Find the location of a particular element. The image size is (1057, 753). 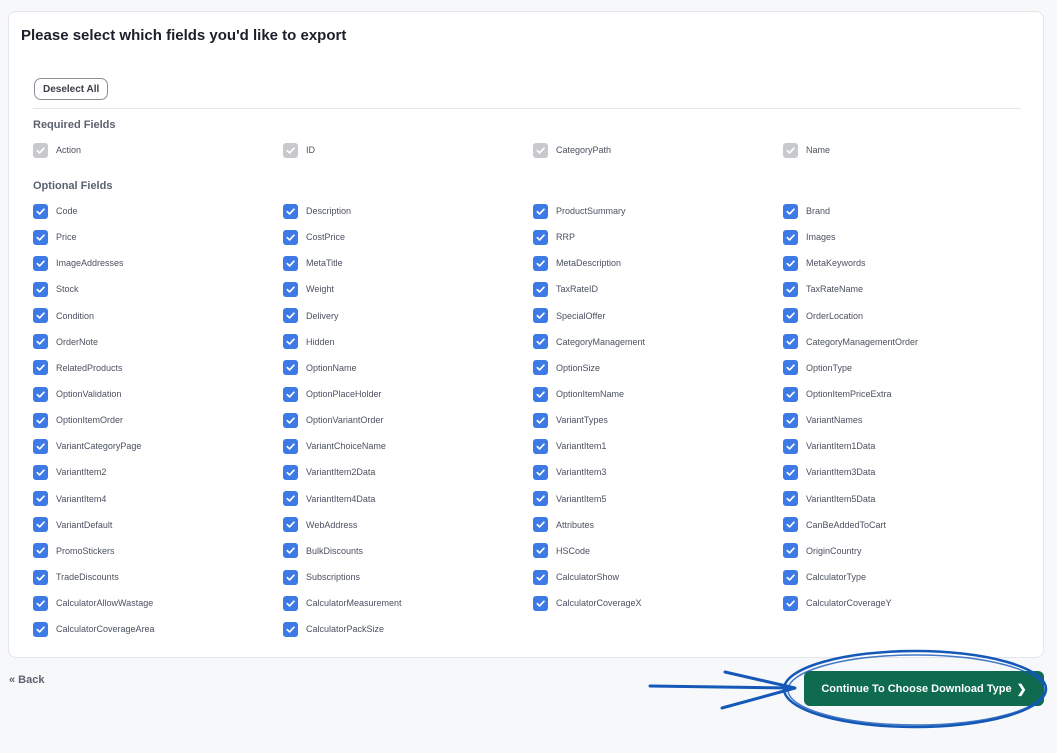

checkbox-calculatormeasurement is located at coordinates (290, 603).